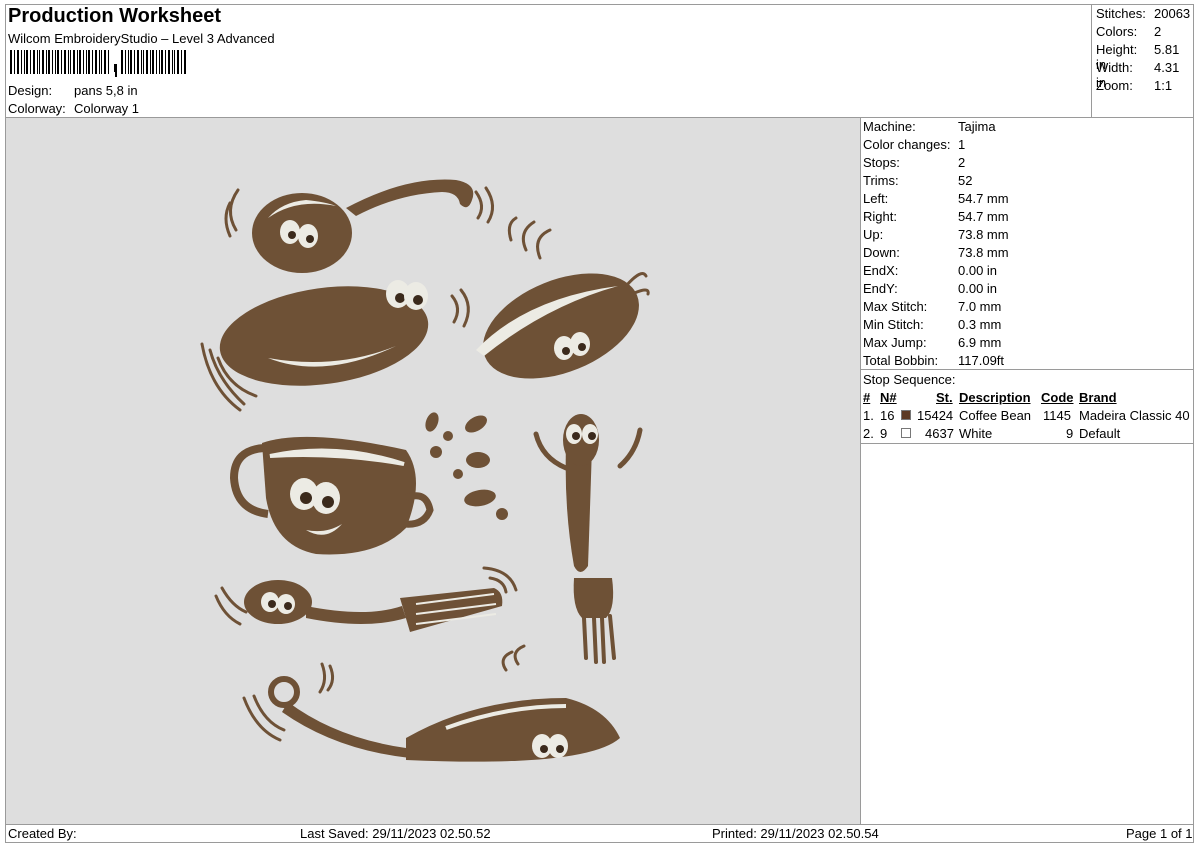 Image resolution: width=1200 pixels, height=848 pixels. I want to click on col-header-description: Description, so click(995, 397).